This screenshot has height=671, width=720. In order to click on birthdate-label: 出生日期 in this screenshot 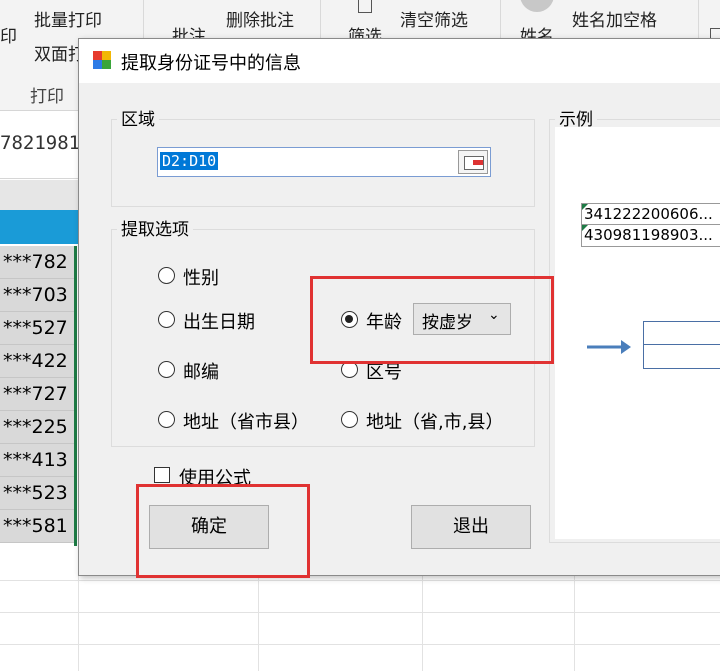, I will do `click(219, 322)`.